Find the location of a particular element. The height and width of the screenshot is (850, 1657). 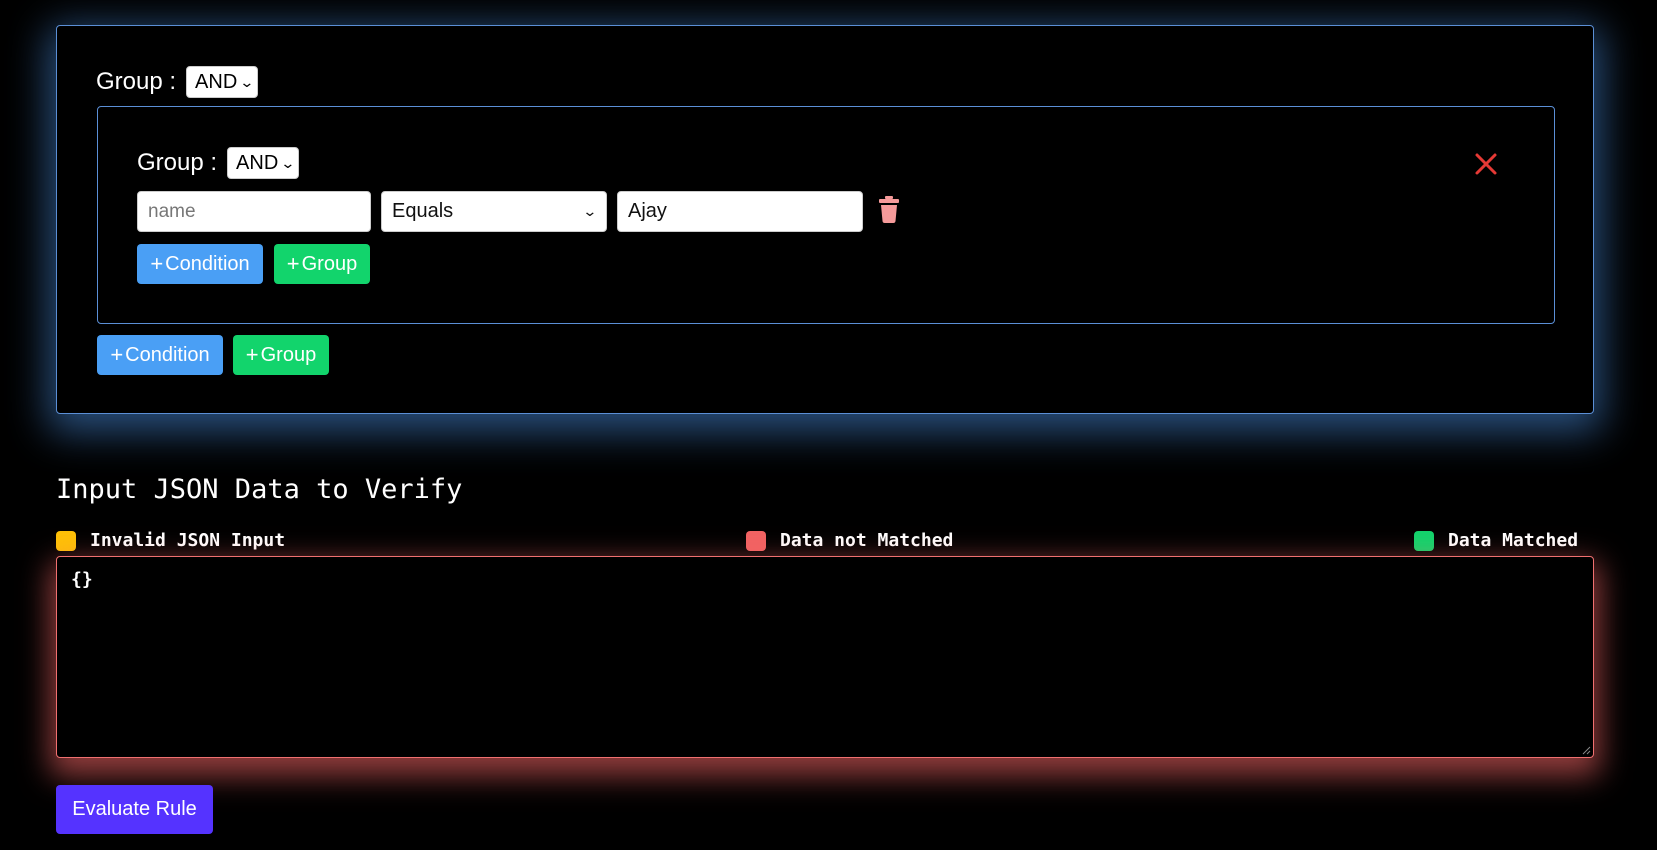

legend-invalid-json-label: Invalid JSON Input is located at coordinates (188, 540).